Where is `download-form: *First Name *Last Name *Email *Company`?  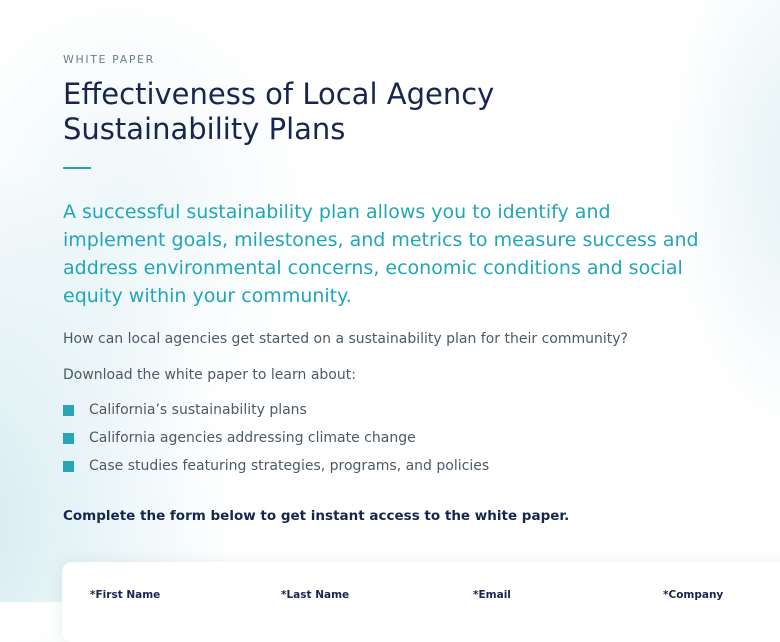 download-form: *First Name *Last Name *Email *Company is located at coordinates (421, 602).